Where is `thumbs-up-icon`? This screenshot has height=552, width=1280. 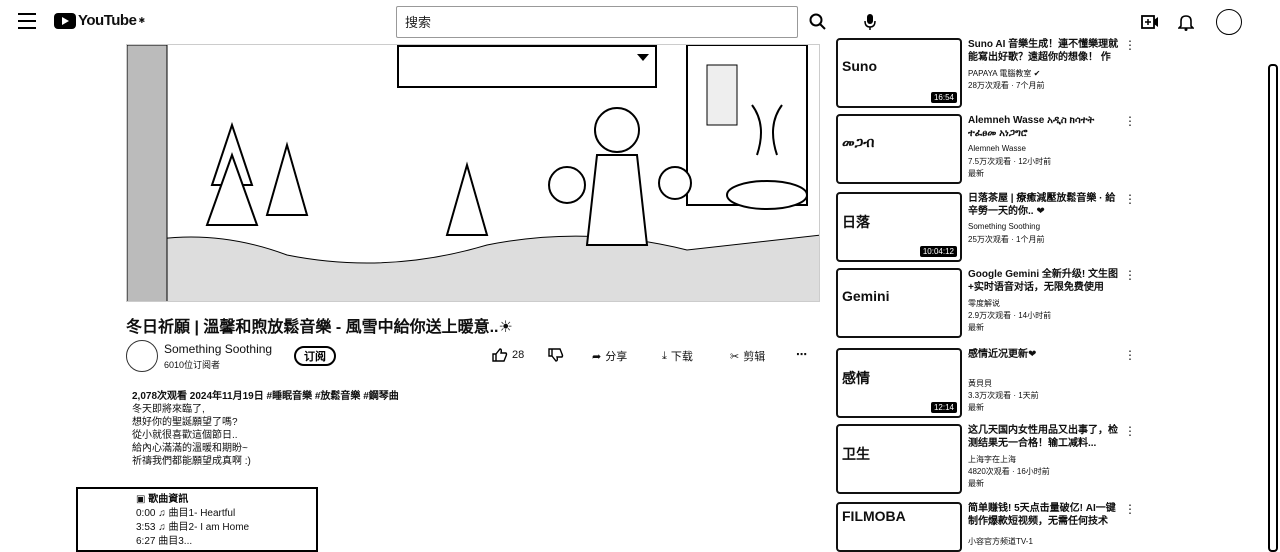
thumbs-up-icon is located at coordinates (500, 355).